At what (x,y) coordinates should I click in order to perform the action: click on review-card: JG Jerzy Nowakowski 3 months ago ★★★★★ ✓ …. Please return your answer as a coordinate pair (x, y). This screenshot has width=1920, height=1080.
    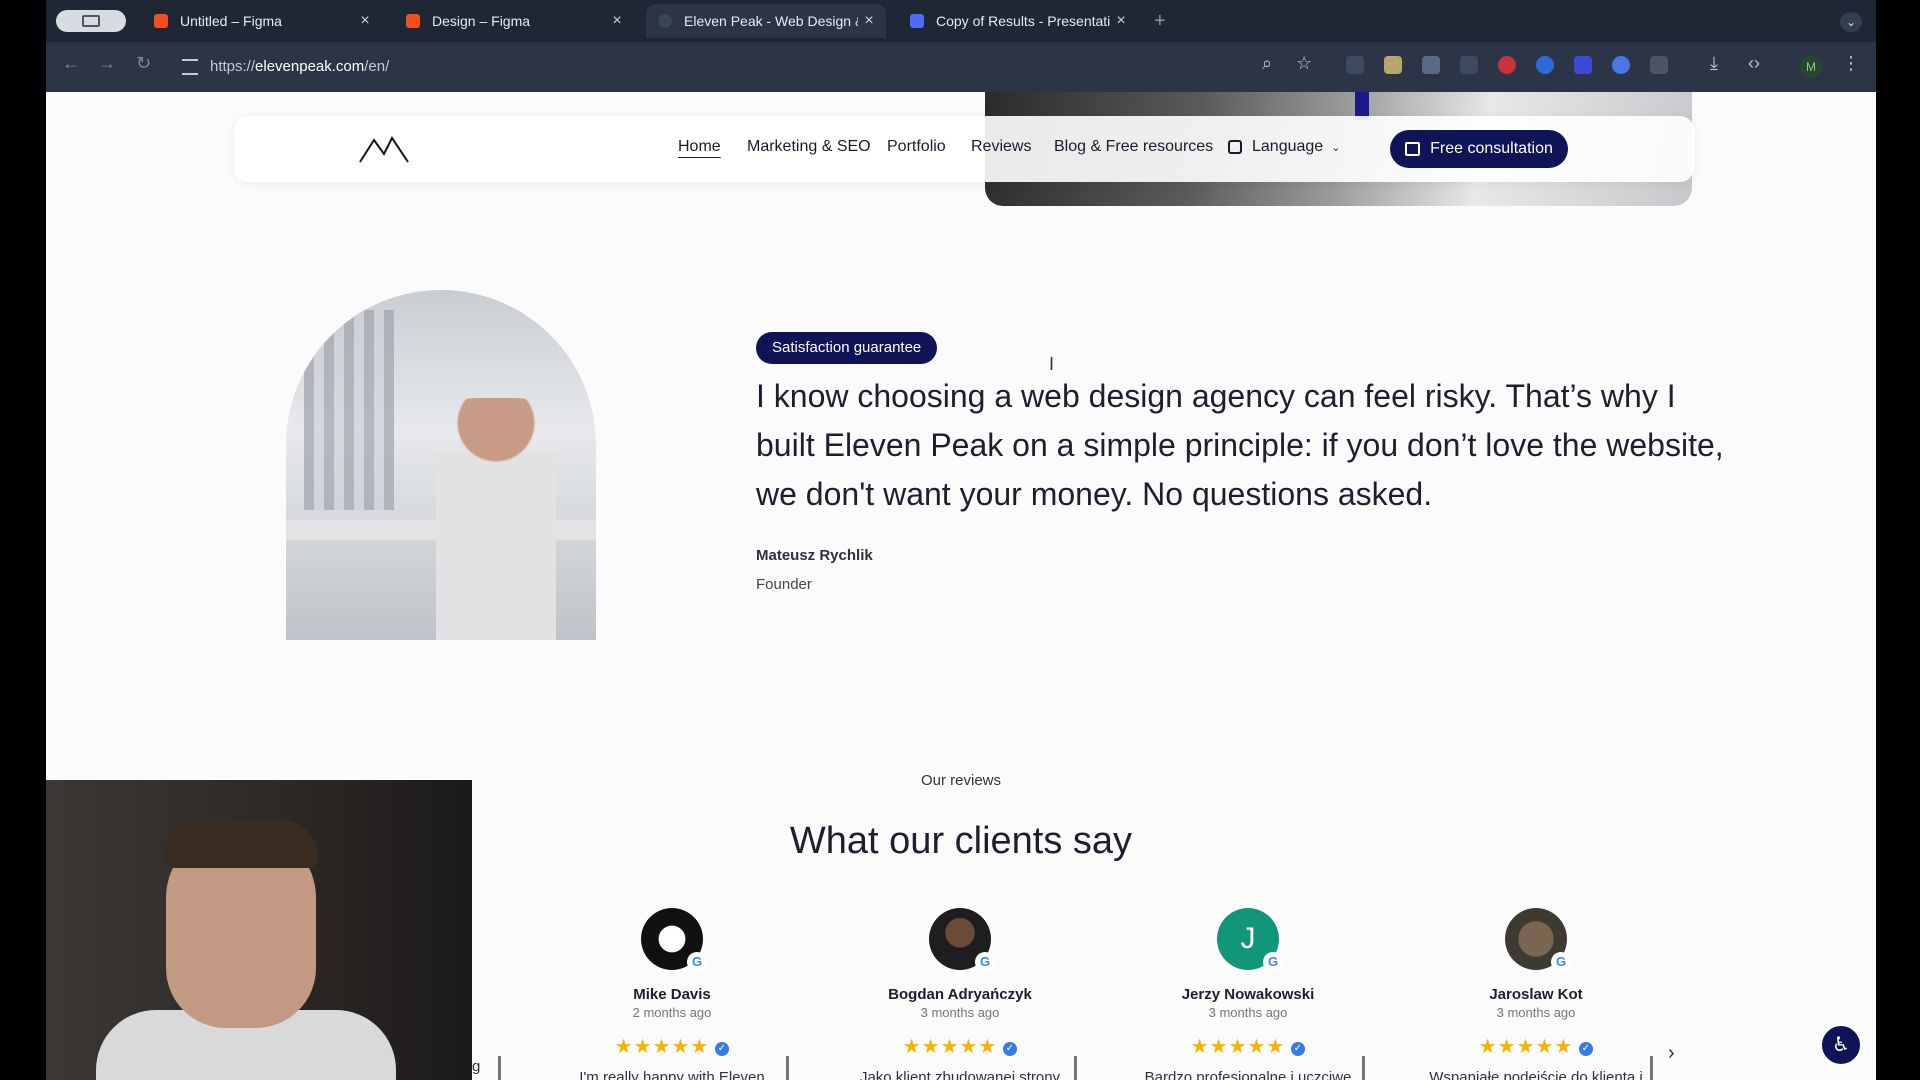
    Looking at the image, I should click on (1248, 994).